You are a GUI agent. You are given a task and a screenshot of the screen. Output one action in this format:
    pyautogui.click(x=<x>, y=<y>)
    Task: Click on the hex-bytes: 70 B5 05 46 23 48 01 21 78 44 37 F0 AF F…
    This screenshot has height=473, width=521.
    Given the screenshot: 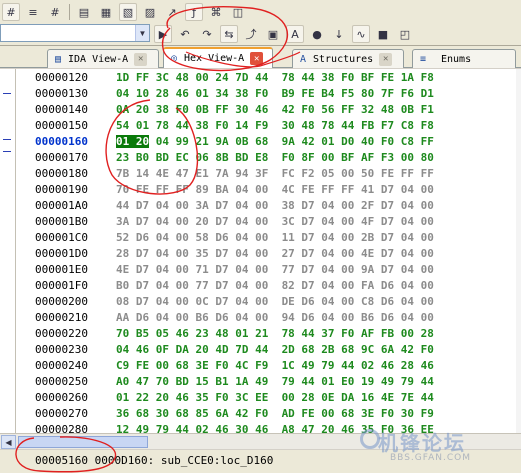 What is the action you would take?
    pyautogui.click(x=275, y=334)
    